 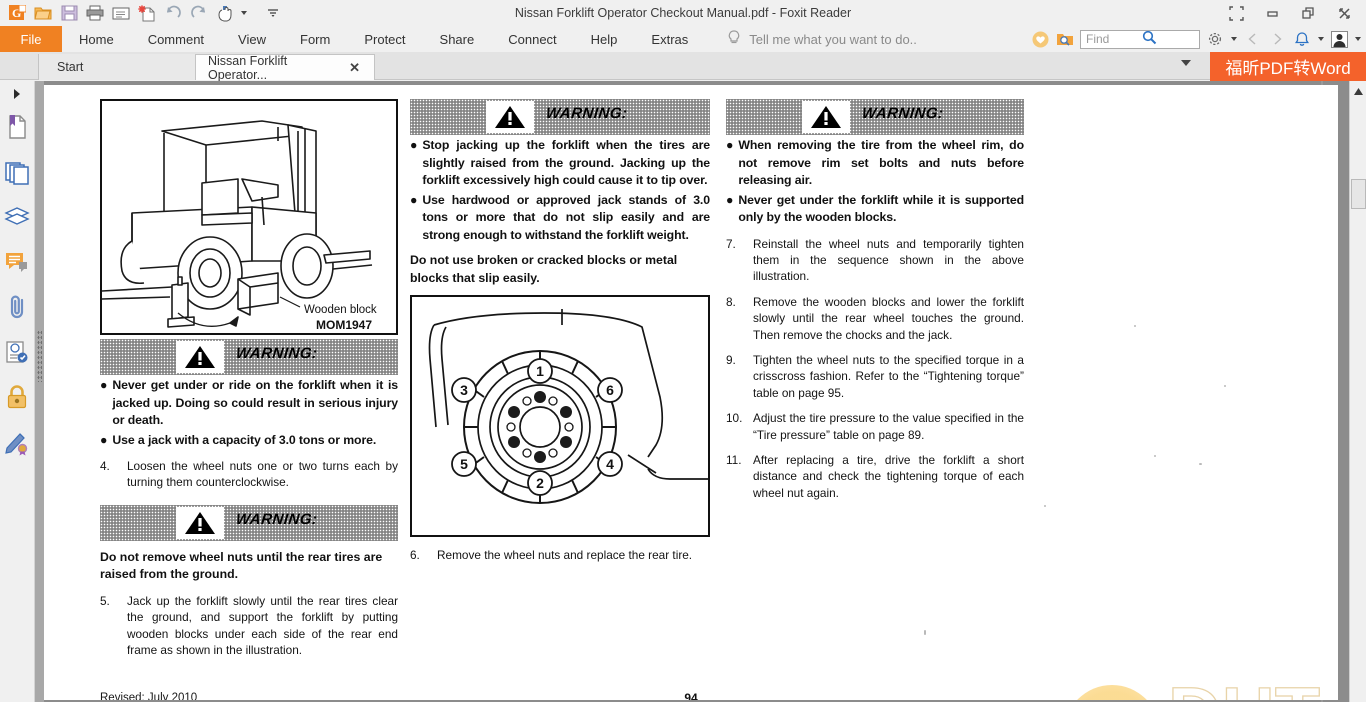 I want to click on gear-dropdown-caret, so click(x=1234, y=39).